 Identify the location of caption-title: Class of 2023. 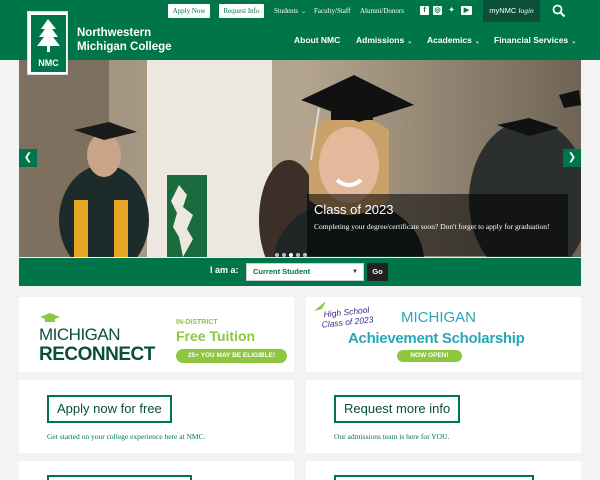
(354, 209).